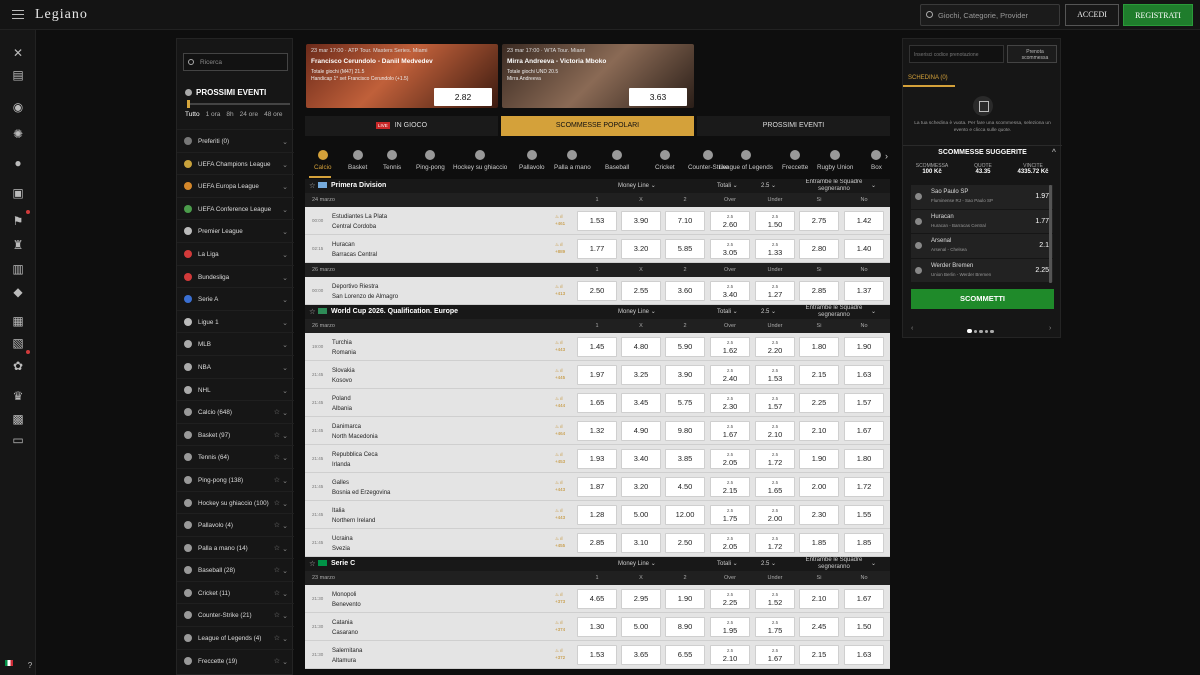 Image resolution: width=1200 pixels, height=675 pixels. Describe the element at coordinates (1092, 15) in the screenshot. I see `login-button: ACCEDI` at that location.